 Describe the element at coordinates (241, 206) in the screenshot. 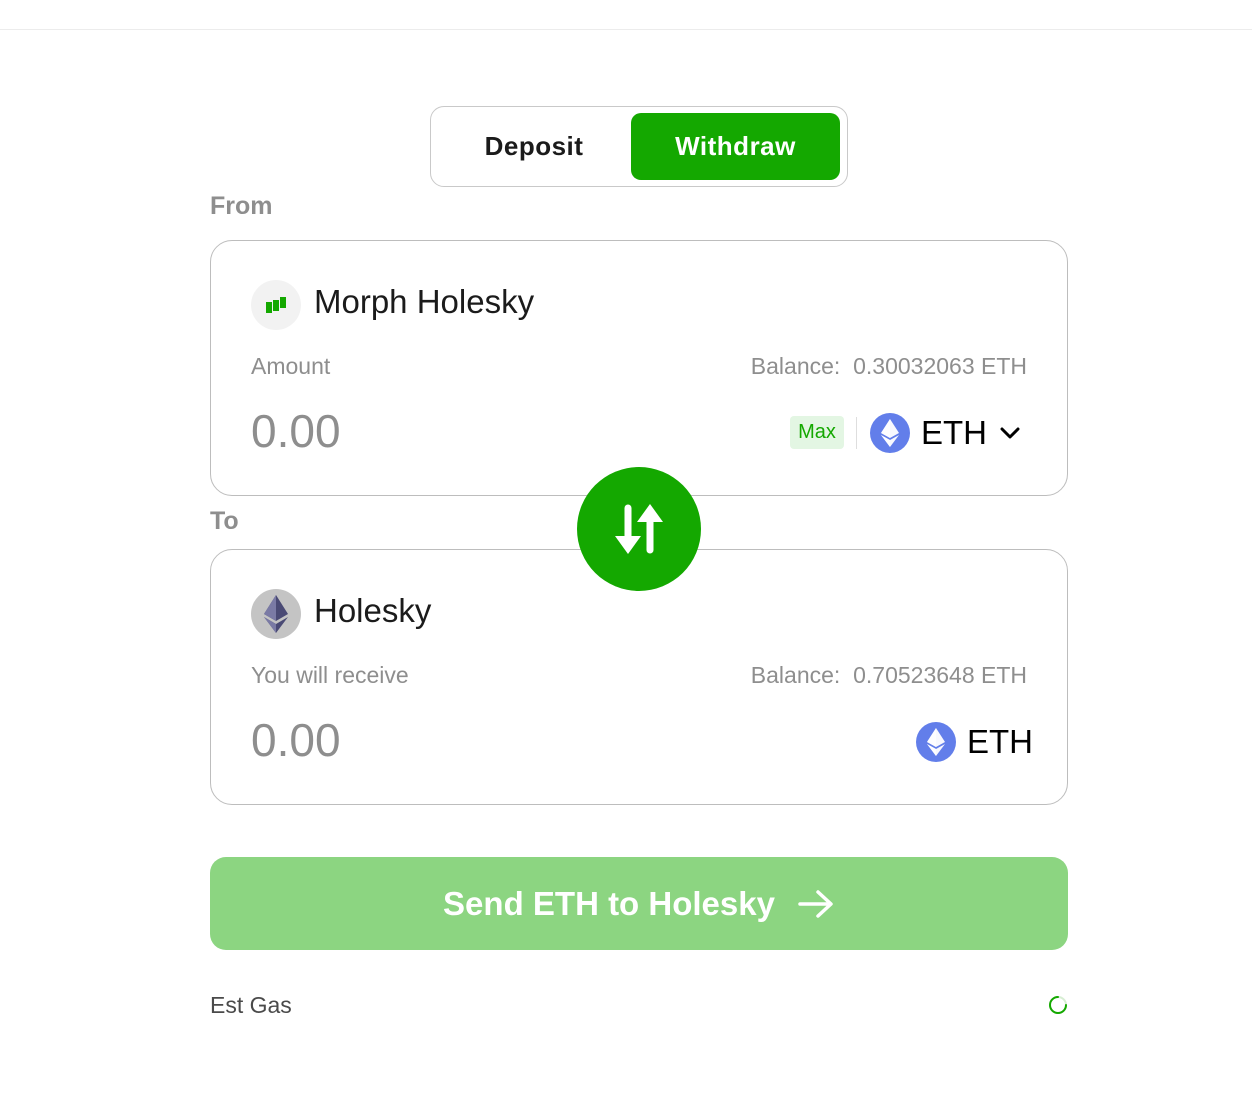

I see `from-section-label: From` at that location.